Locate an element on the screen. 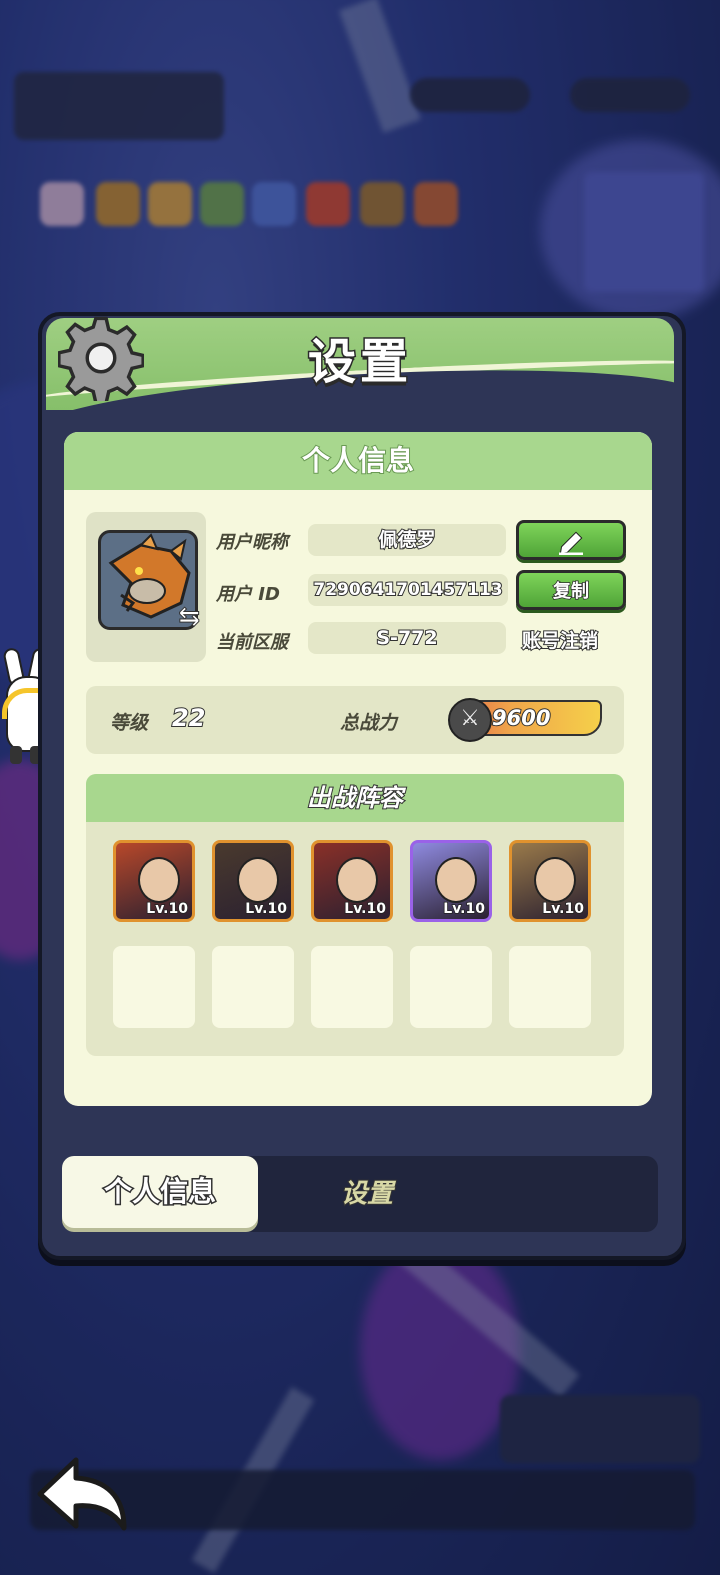 Image resolution: width=720 pixels, height=1575 pixels. edit-nickname-button is located at coordinates (571, 540).